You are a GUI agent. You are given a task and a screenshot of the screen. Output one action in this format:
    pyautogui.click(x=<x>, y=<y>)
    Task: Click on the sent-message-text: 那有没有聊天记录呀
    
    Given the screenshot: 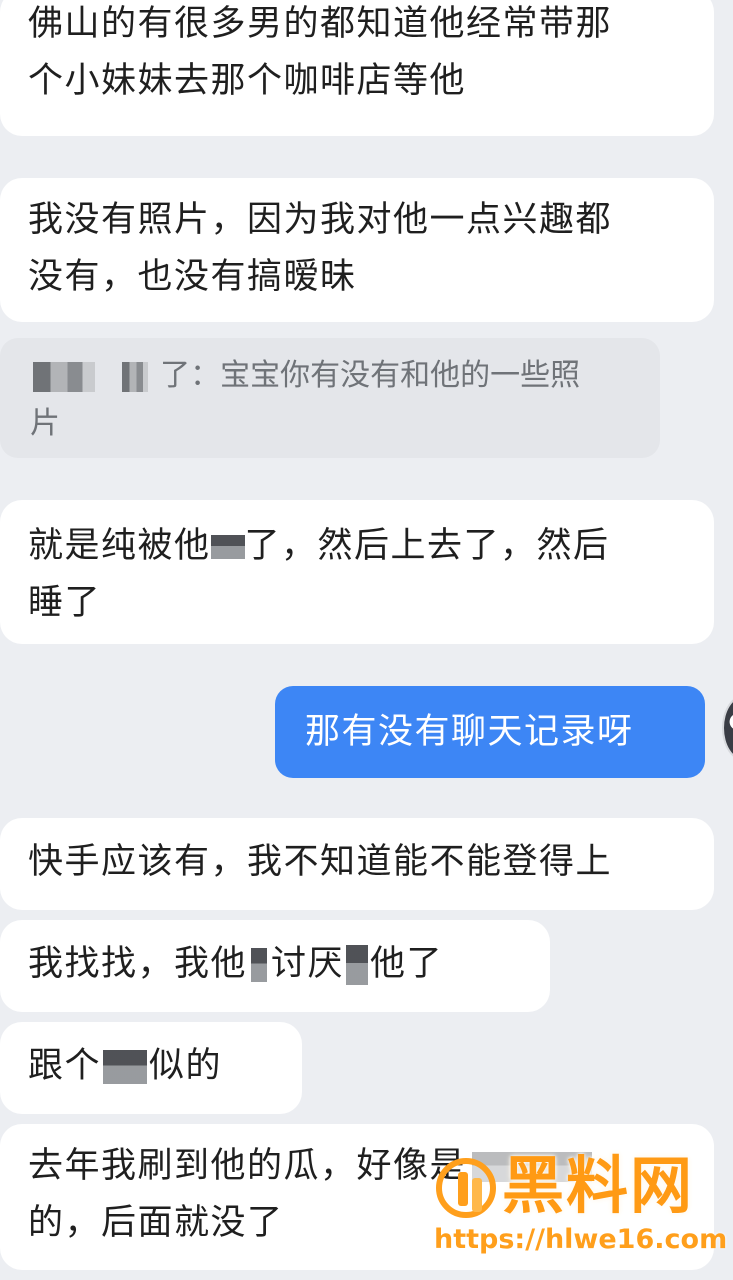 What is the action you would take?
    pyautogui.click(x=469, y=732)
    